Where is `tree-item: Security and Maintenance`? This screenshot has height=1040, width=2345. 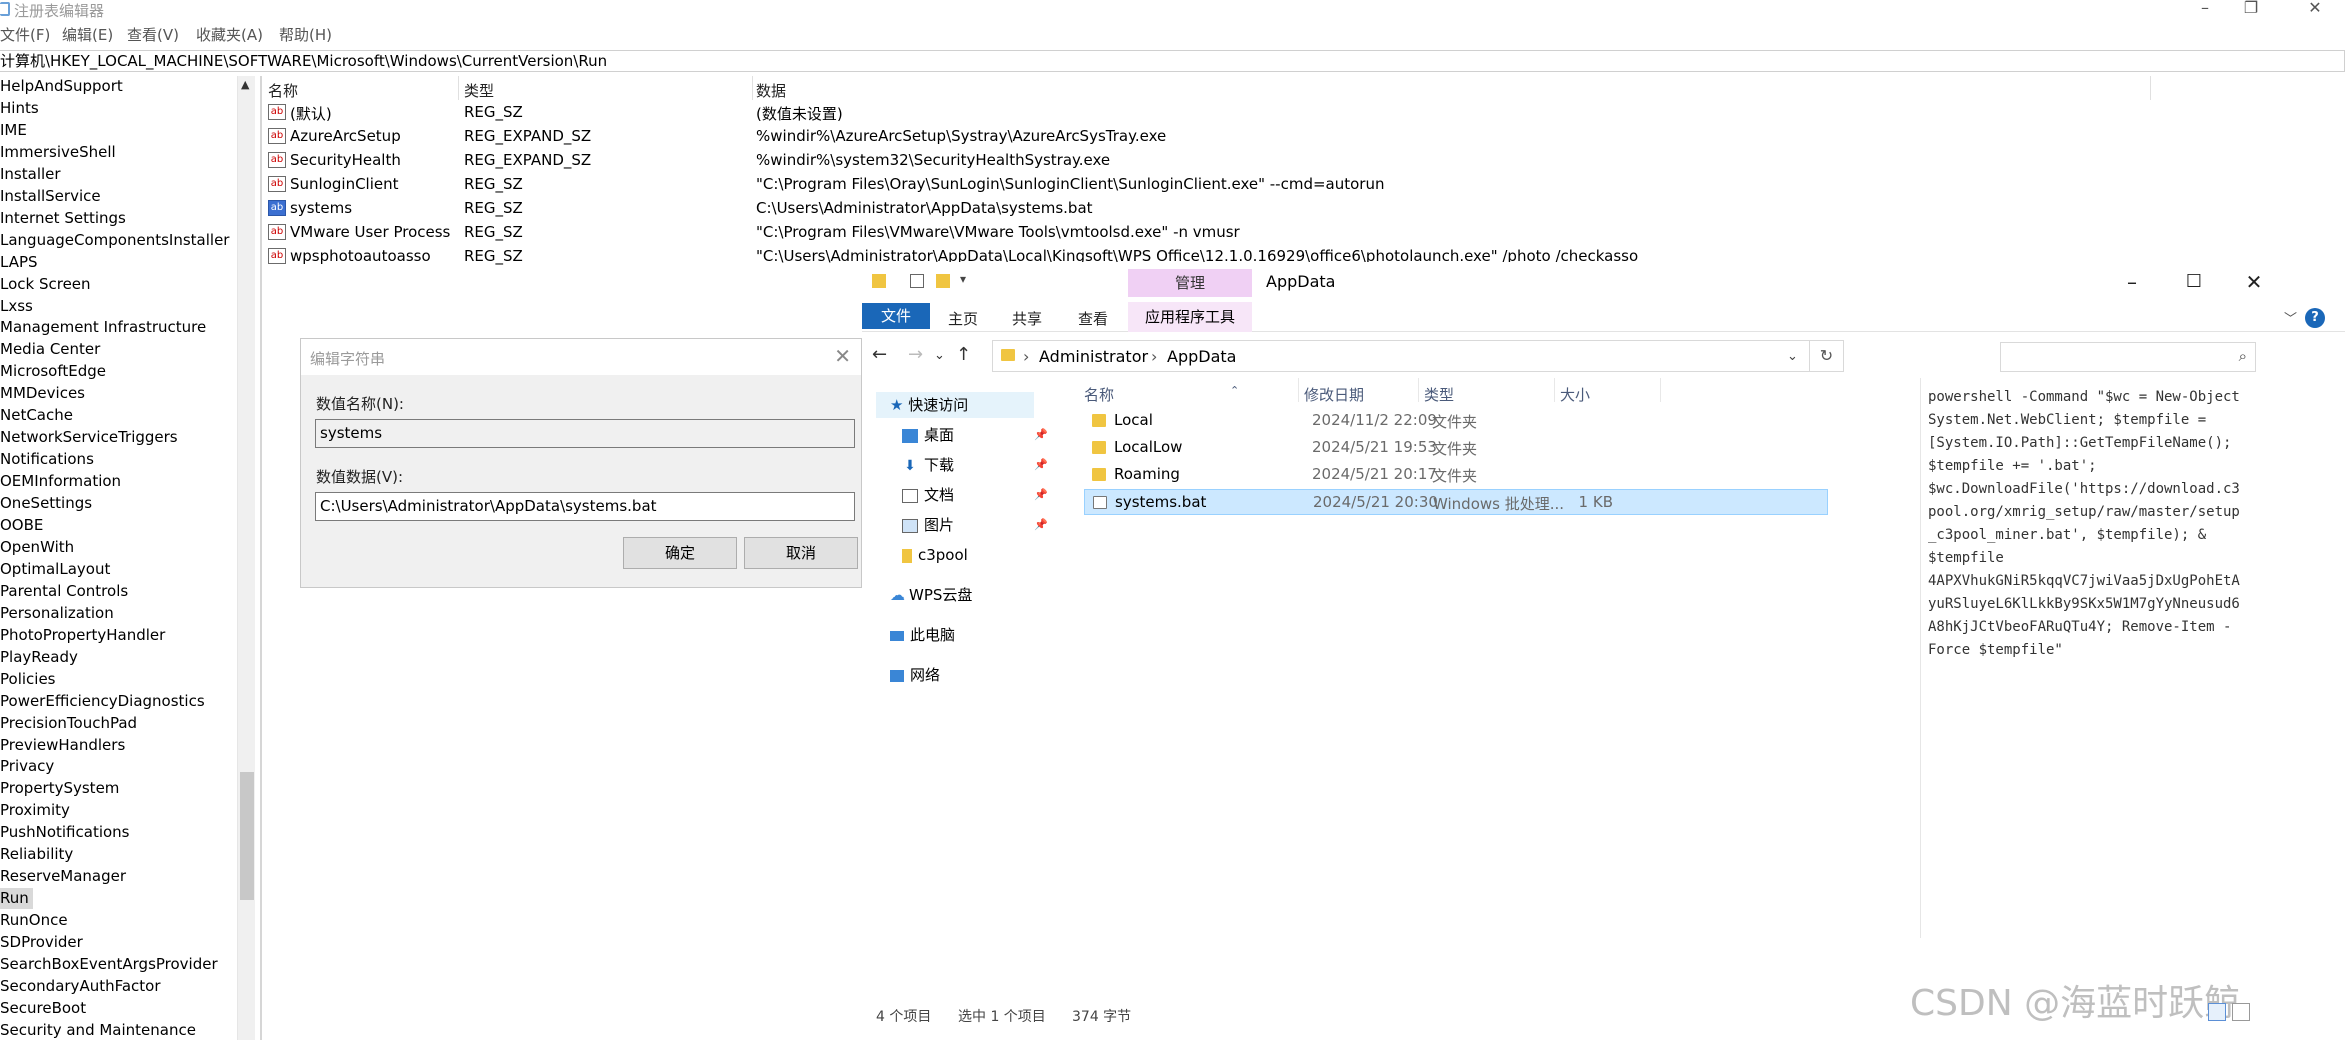 tree-item: Security and Maintenance is located at coordinates (98, 1030).